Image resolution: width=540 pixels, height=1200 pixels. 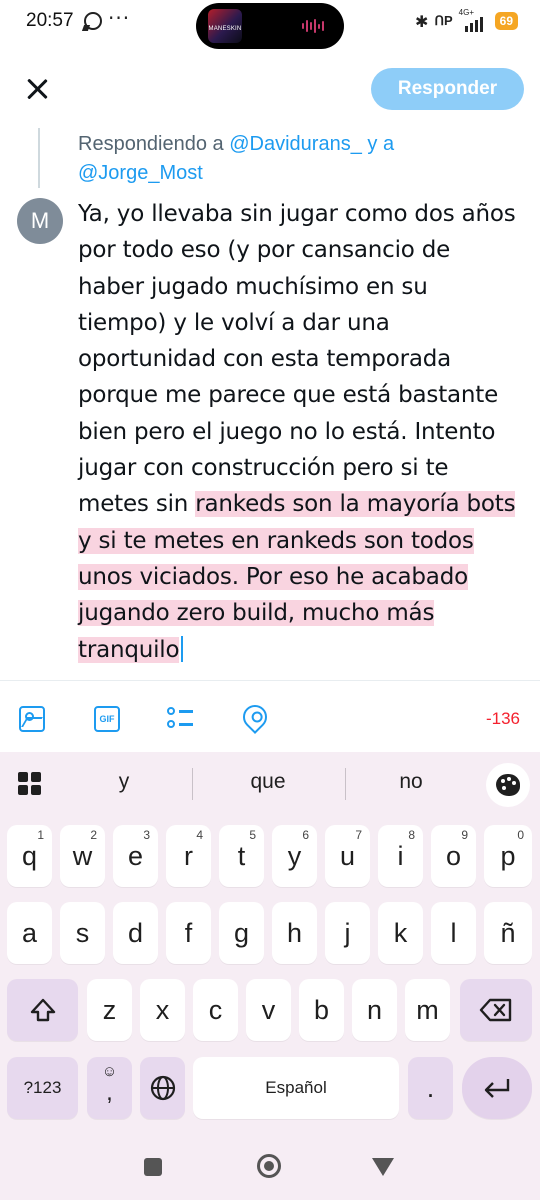 What do you see at coordinates (453, 933) in the screenshot?
I see `key-l: l` at bounding box center [453, 933].